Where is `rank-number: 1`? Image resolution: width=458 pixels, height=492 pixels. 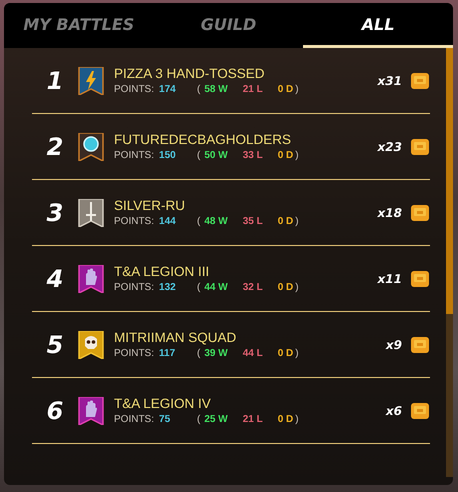
rank-number: 1 is located at coordinates (55, 80).